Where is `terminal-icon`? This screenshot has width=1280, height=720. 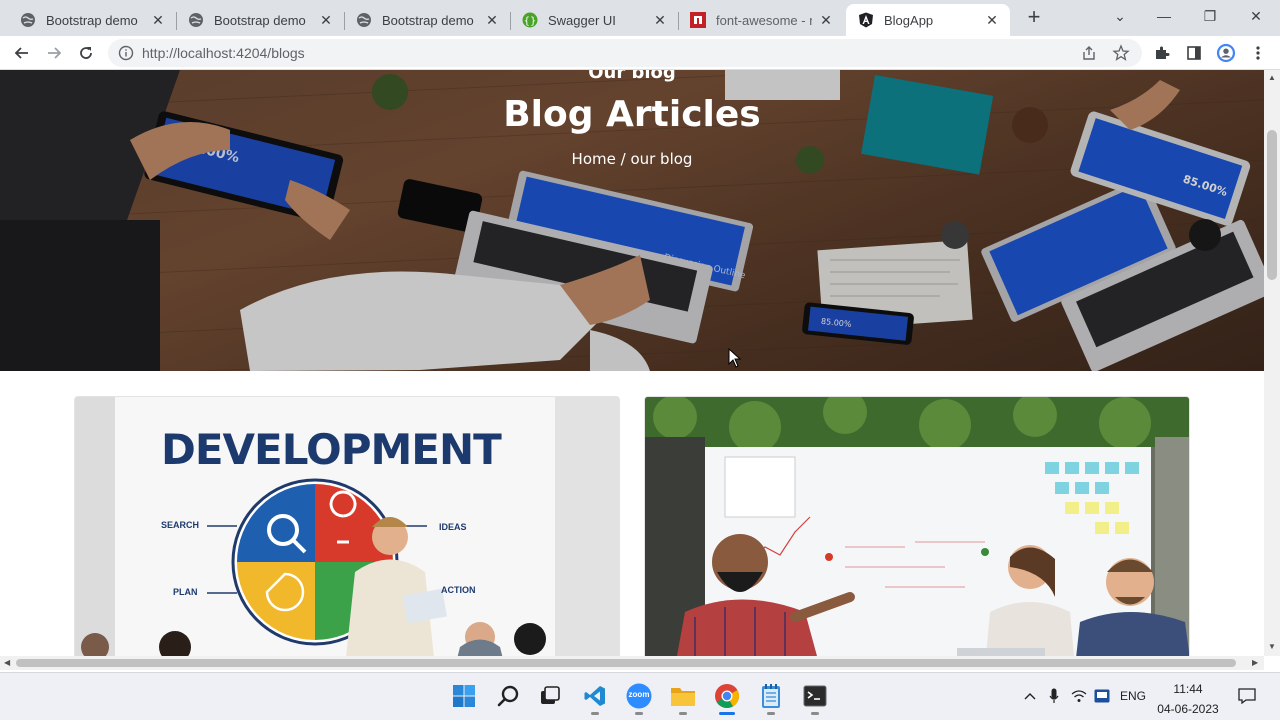 terminal-icon is located at coordinates (815, 698).